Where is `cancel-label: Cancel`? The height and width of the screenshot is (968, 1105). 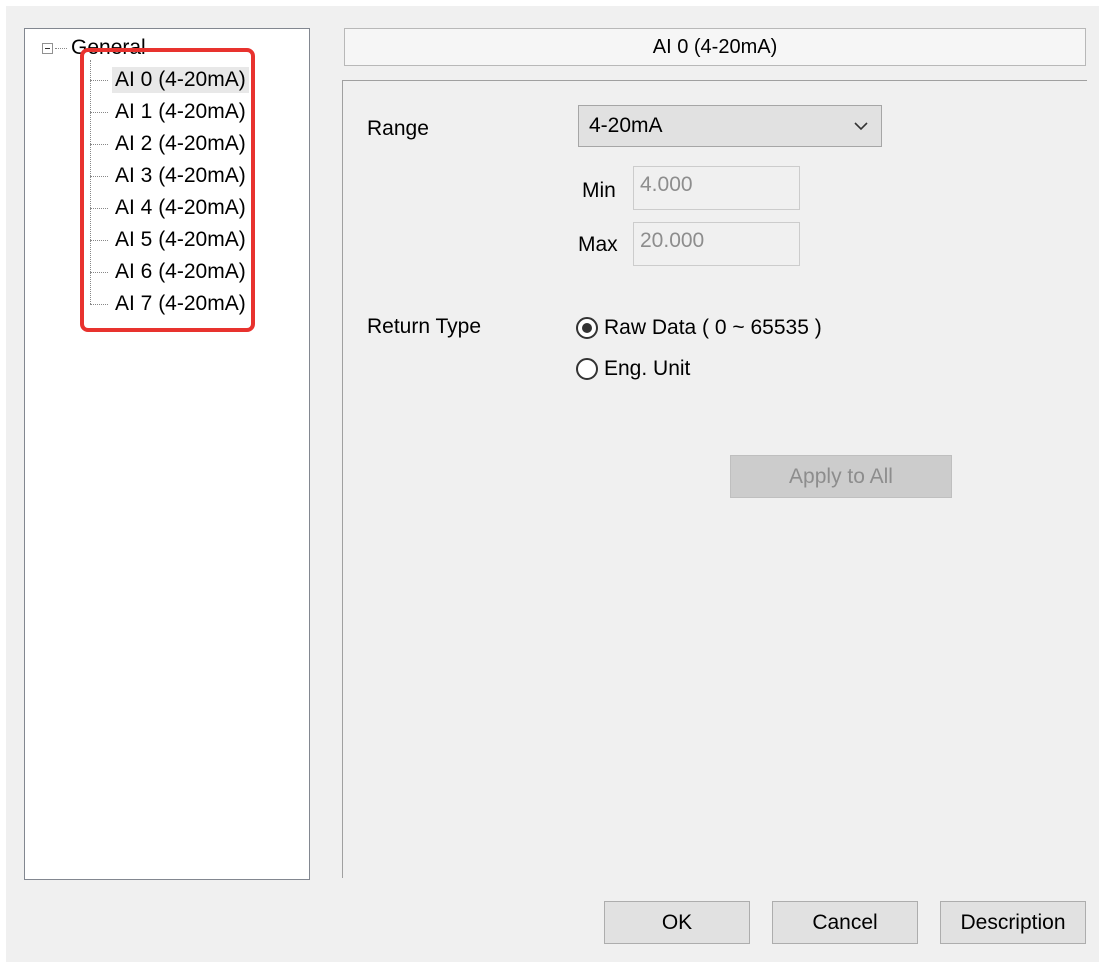 cancel-label: Cancel is located at coordinates (845, 922).